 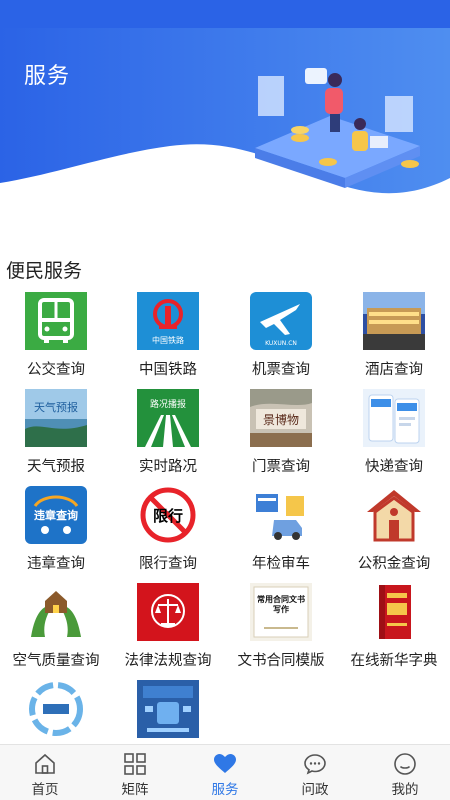 What do you see at coordinates (56, 321) in the screenshot?
I see `bus-icon` at bounding box center [56, 321].